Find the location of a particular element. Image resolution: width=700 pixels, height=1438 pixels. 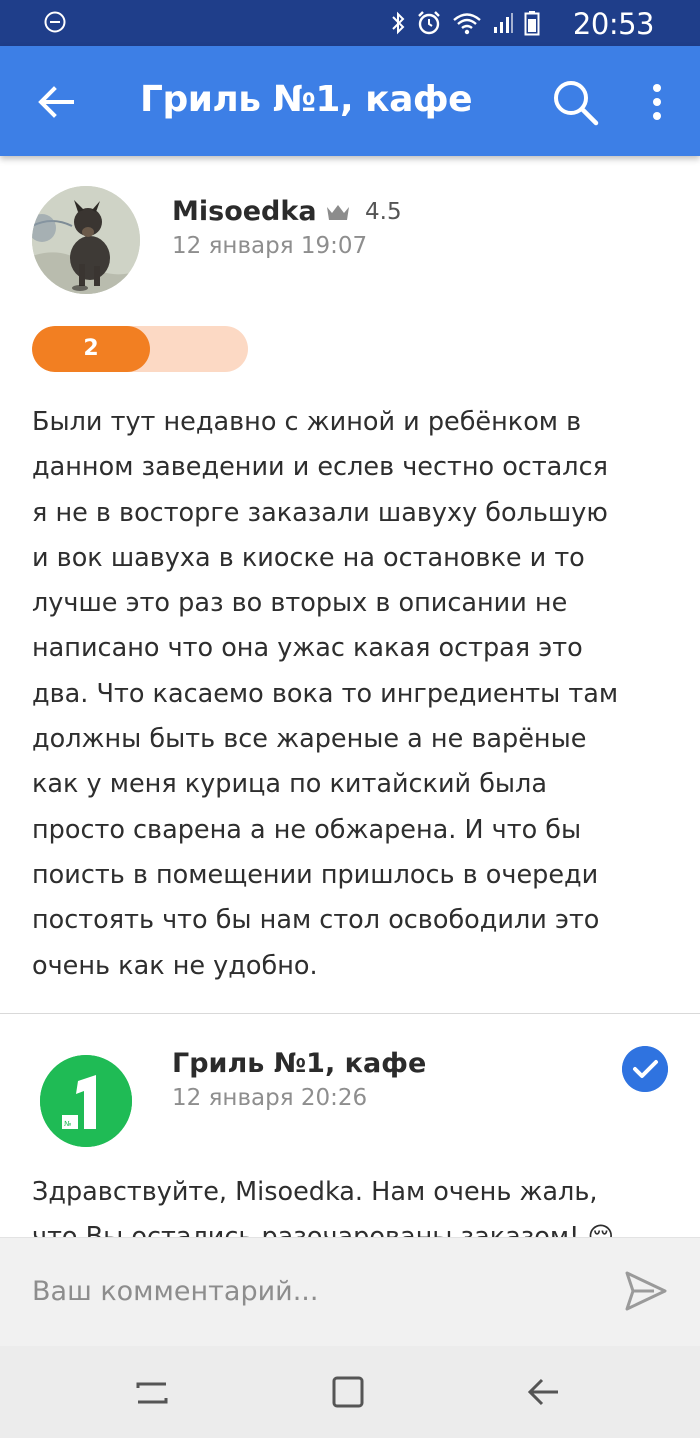

battery-icon is located at coordinates (532, 23).